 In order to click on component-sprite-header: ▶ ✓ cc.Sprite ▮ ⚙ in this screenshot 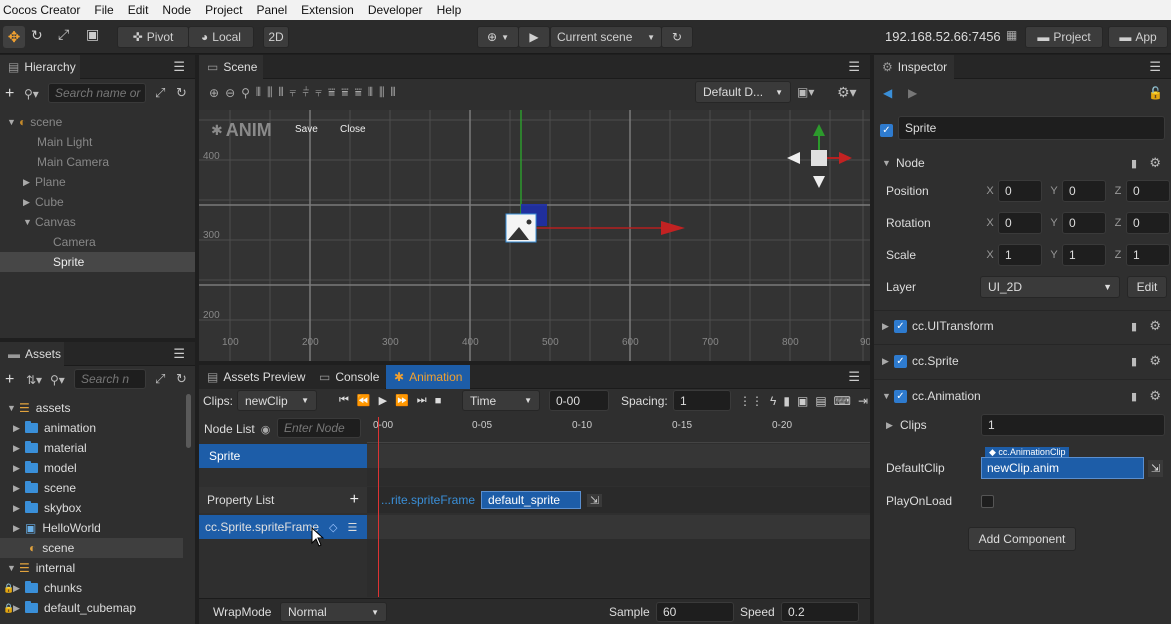, I will do `click(1022, 361)`.